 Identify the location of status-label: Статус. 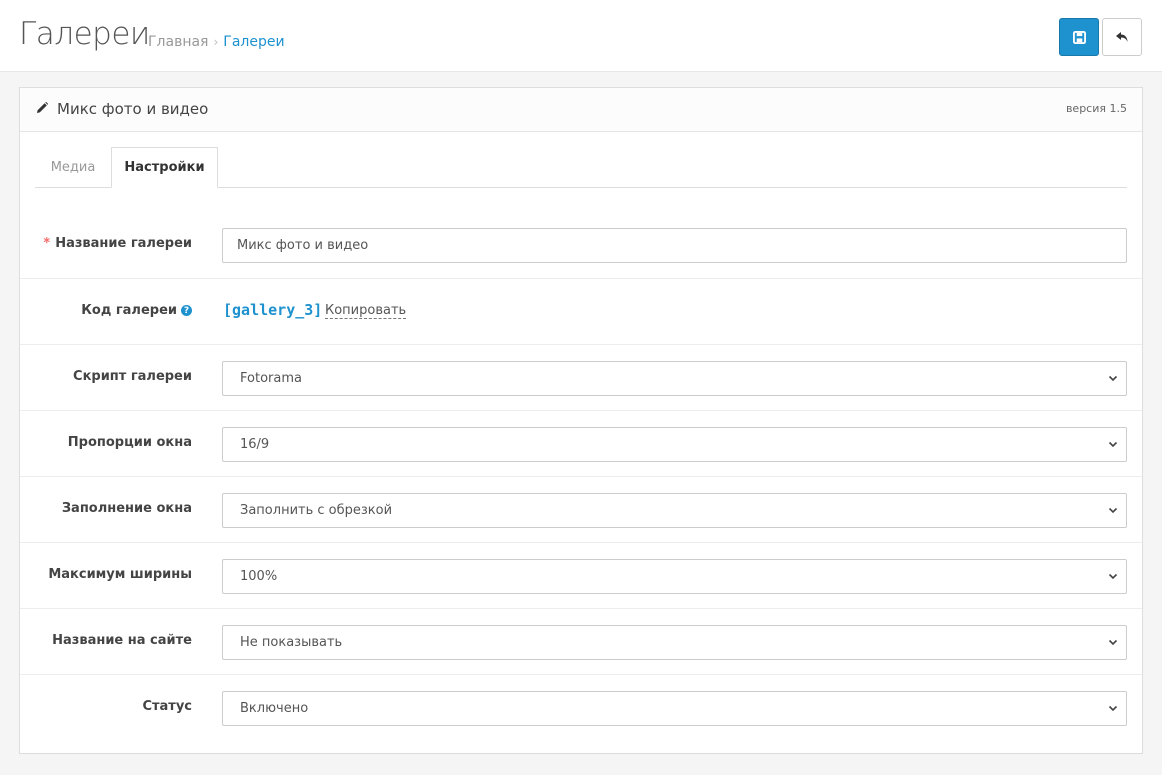
(167, 706).